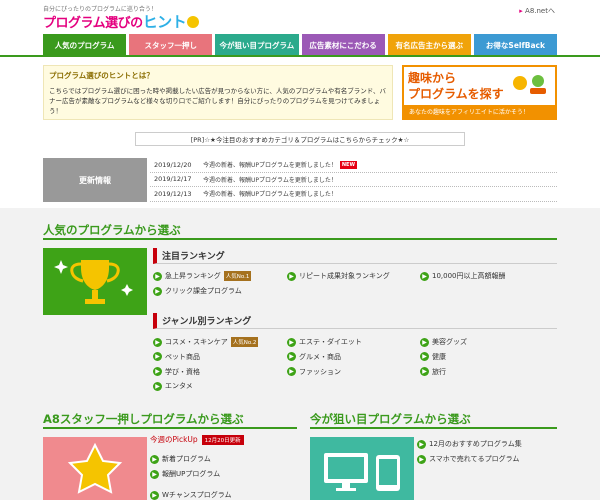 Image resolution: width=600 pixels, height=504 pixels. I want to click on pickup-label: 今週のPickUp 12月20日更新, so click(197, 439).